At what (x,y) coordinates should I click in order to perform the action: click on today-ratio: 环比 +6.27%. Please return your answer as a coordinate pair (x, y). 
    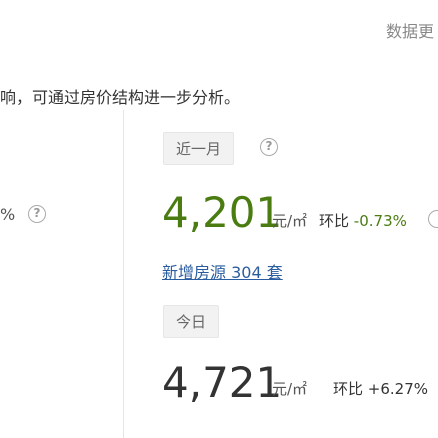
    Looking at the image, I should click on (380, 388).